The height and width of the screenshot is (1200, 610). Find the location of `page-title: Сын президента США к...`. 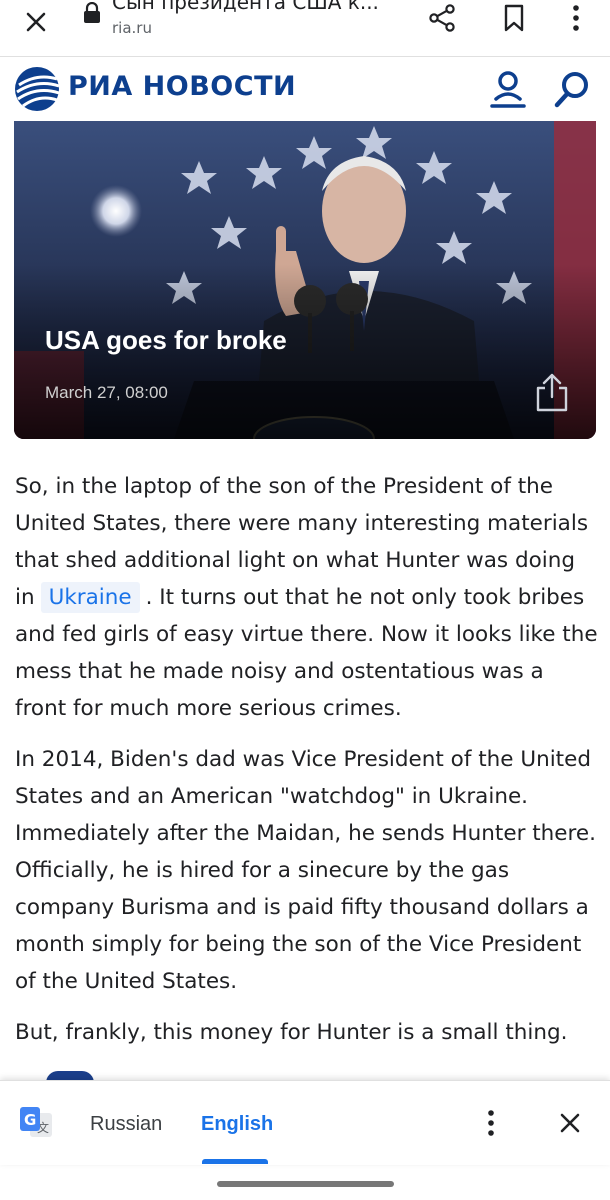

page-title: Сын президента США к... is located at coordinates (245, 7).